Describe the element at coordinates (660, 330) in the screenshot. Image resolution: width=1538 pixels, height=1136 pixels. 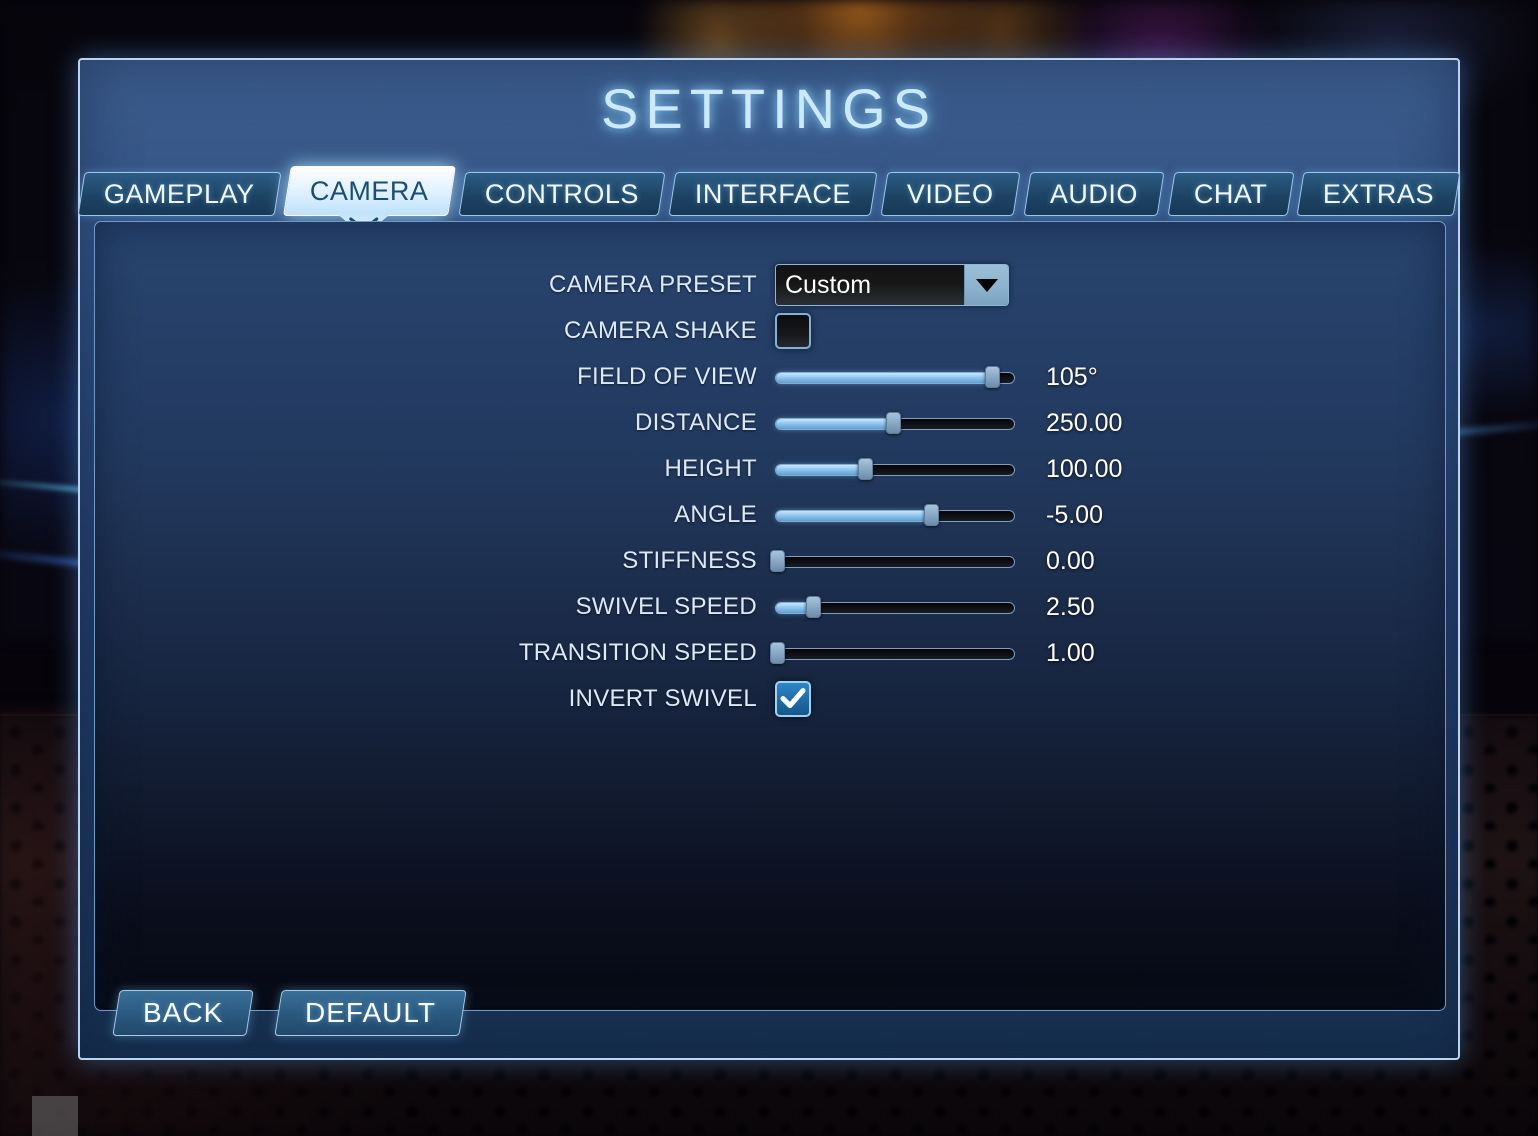
I see `setting-label: CAMERA SHAKE` at that location.